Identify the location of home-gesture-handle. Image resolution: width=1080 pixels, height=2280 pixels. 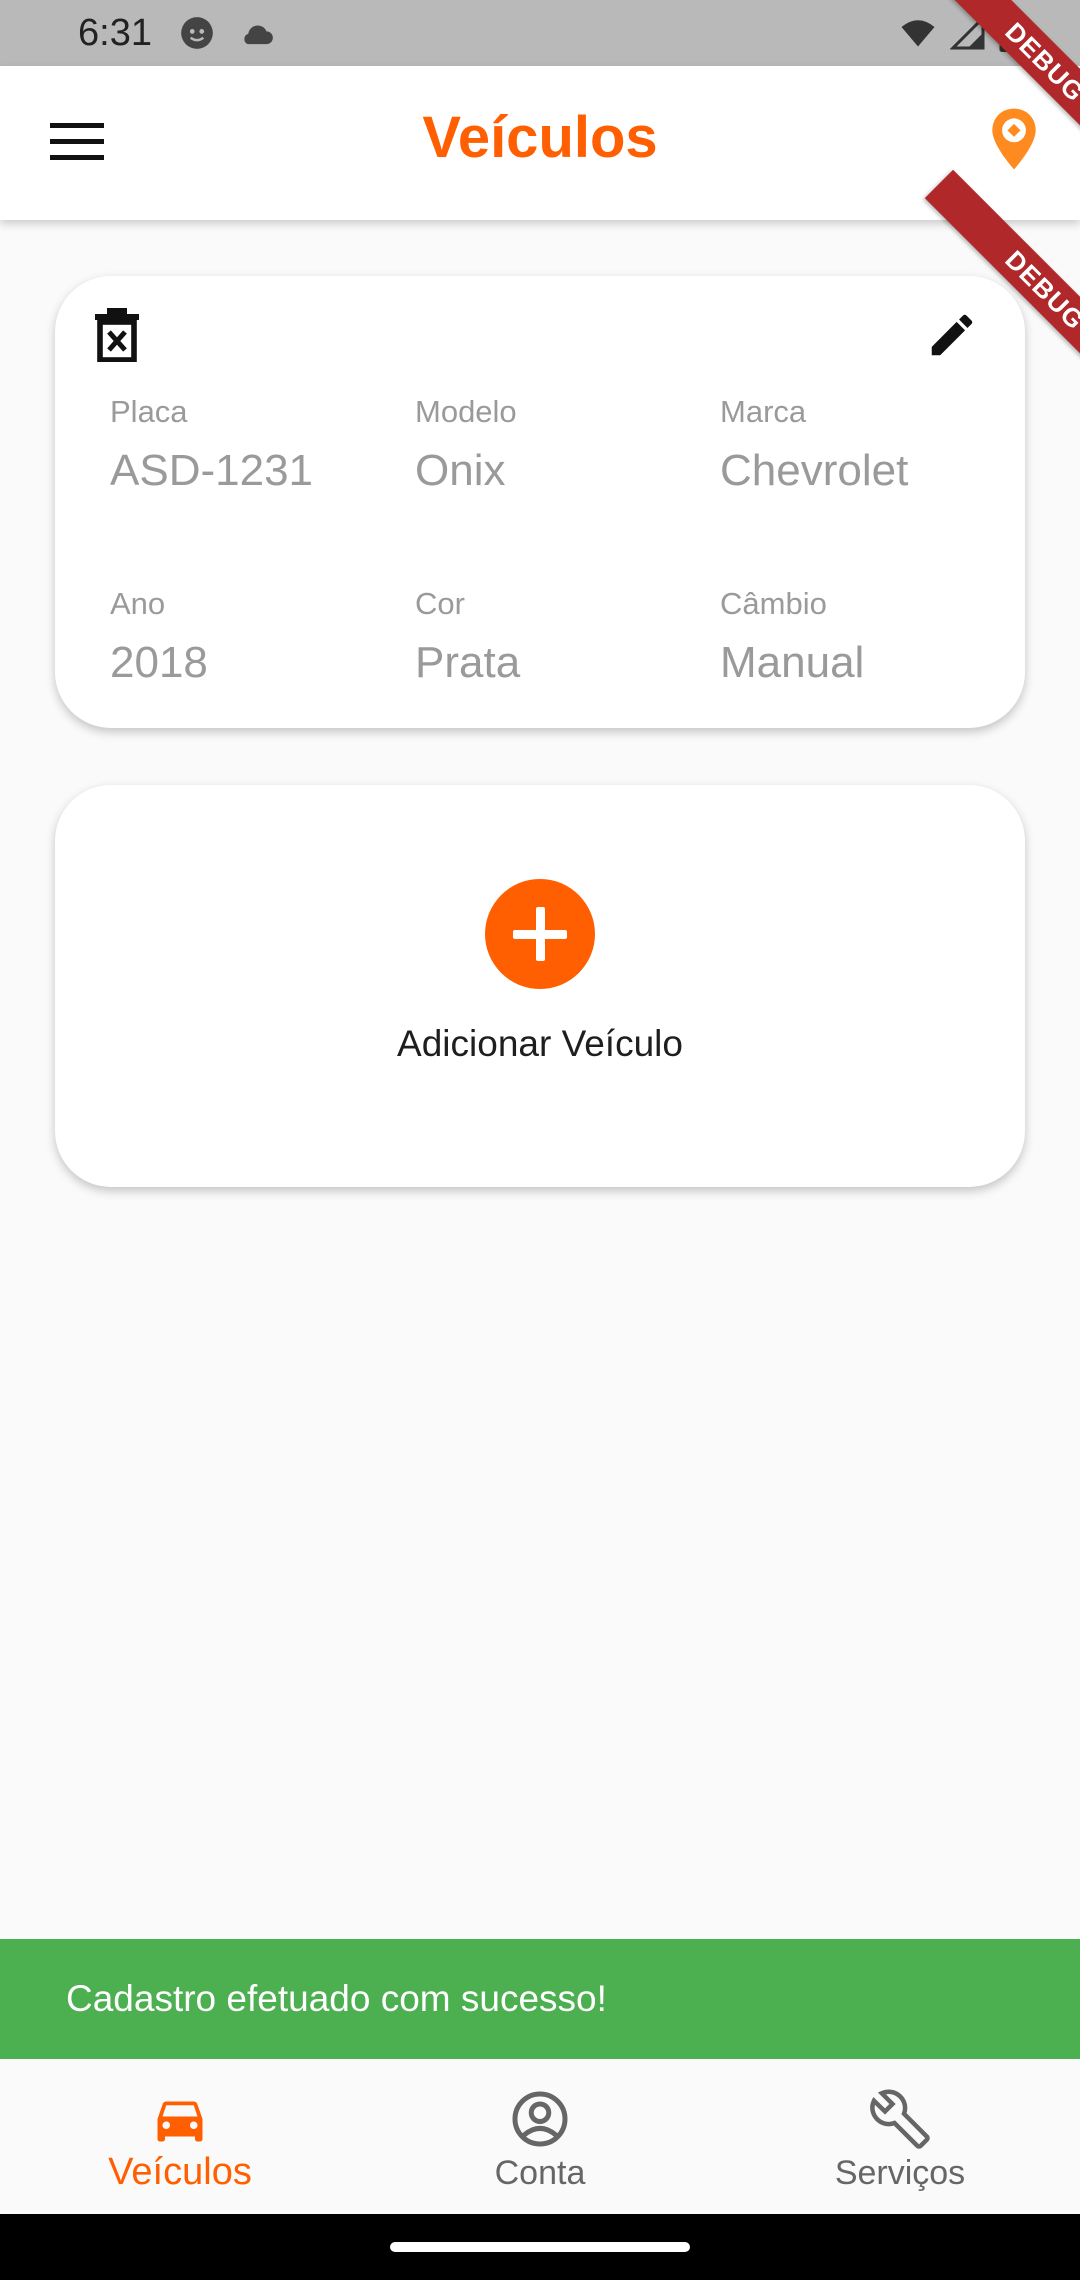
(540, 2247).